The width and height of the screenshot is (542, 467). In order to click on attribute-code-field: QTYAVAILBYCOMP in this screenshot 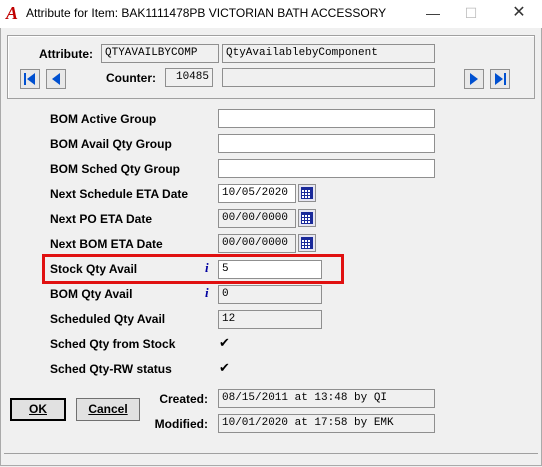, I will do `click(160, 53)`.